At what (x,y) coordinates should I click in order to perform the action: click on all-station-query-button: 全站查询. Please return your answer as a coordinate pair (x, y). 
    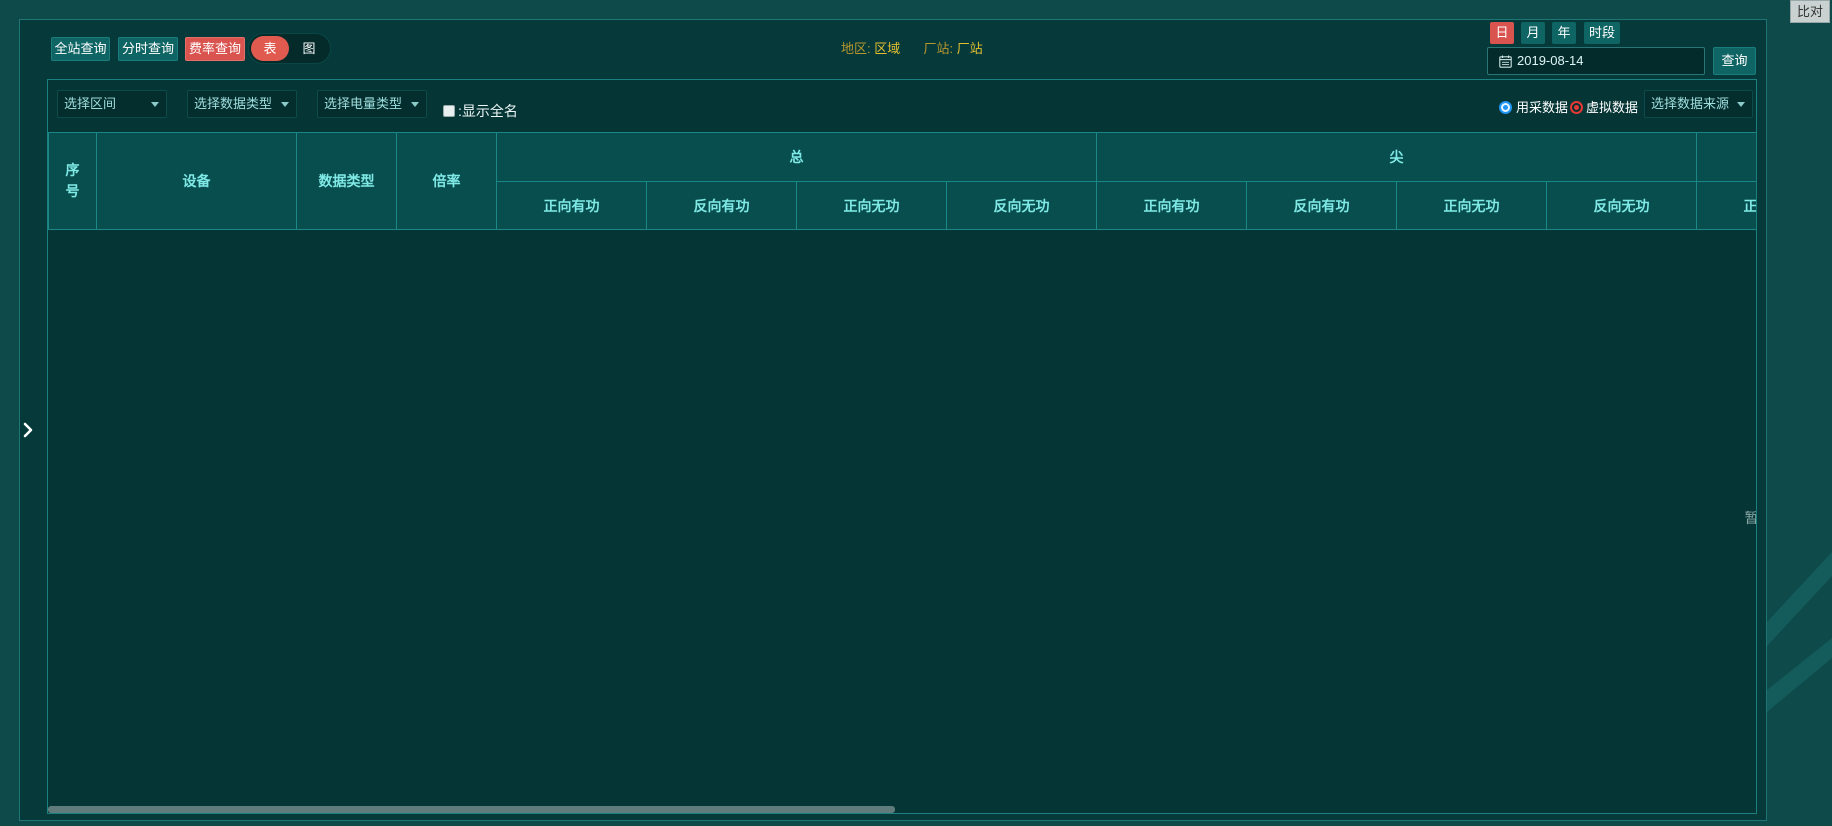
    Looking at the image, I should click on (80, 49).